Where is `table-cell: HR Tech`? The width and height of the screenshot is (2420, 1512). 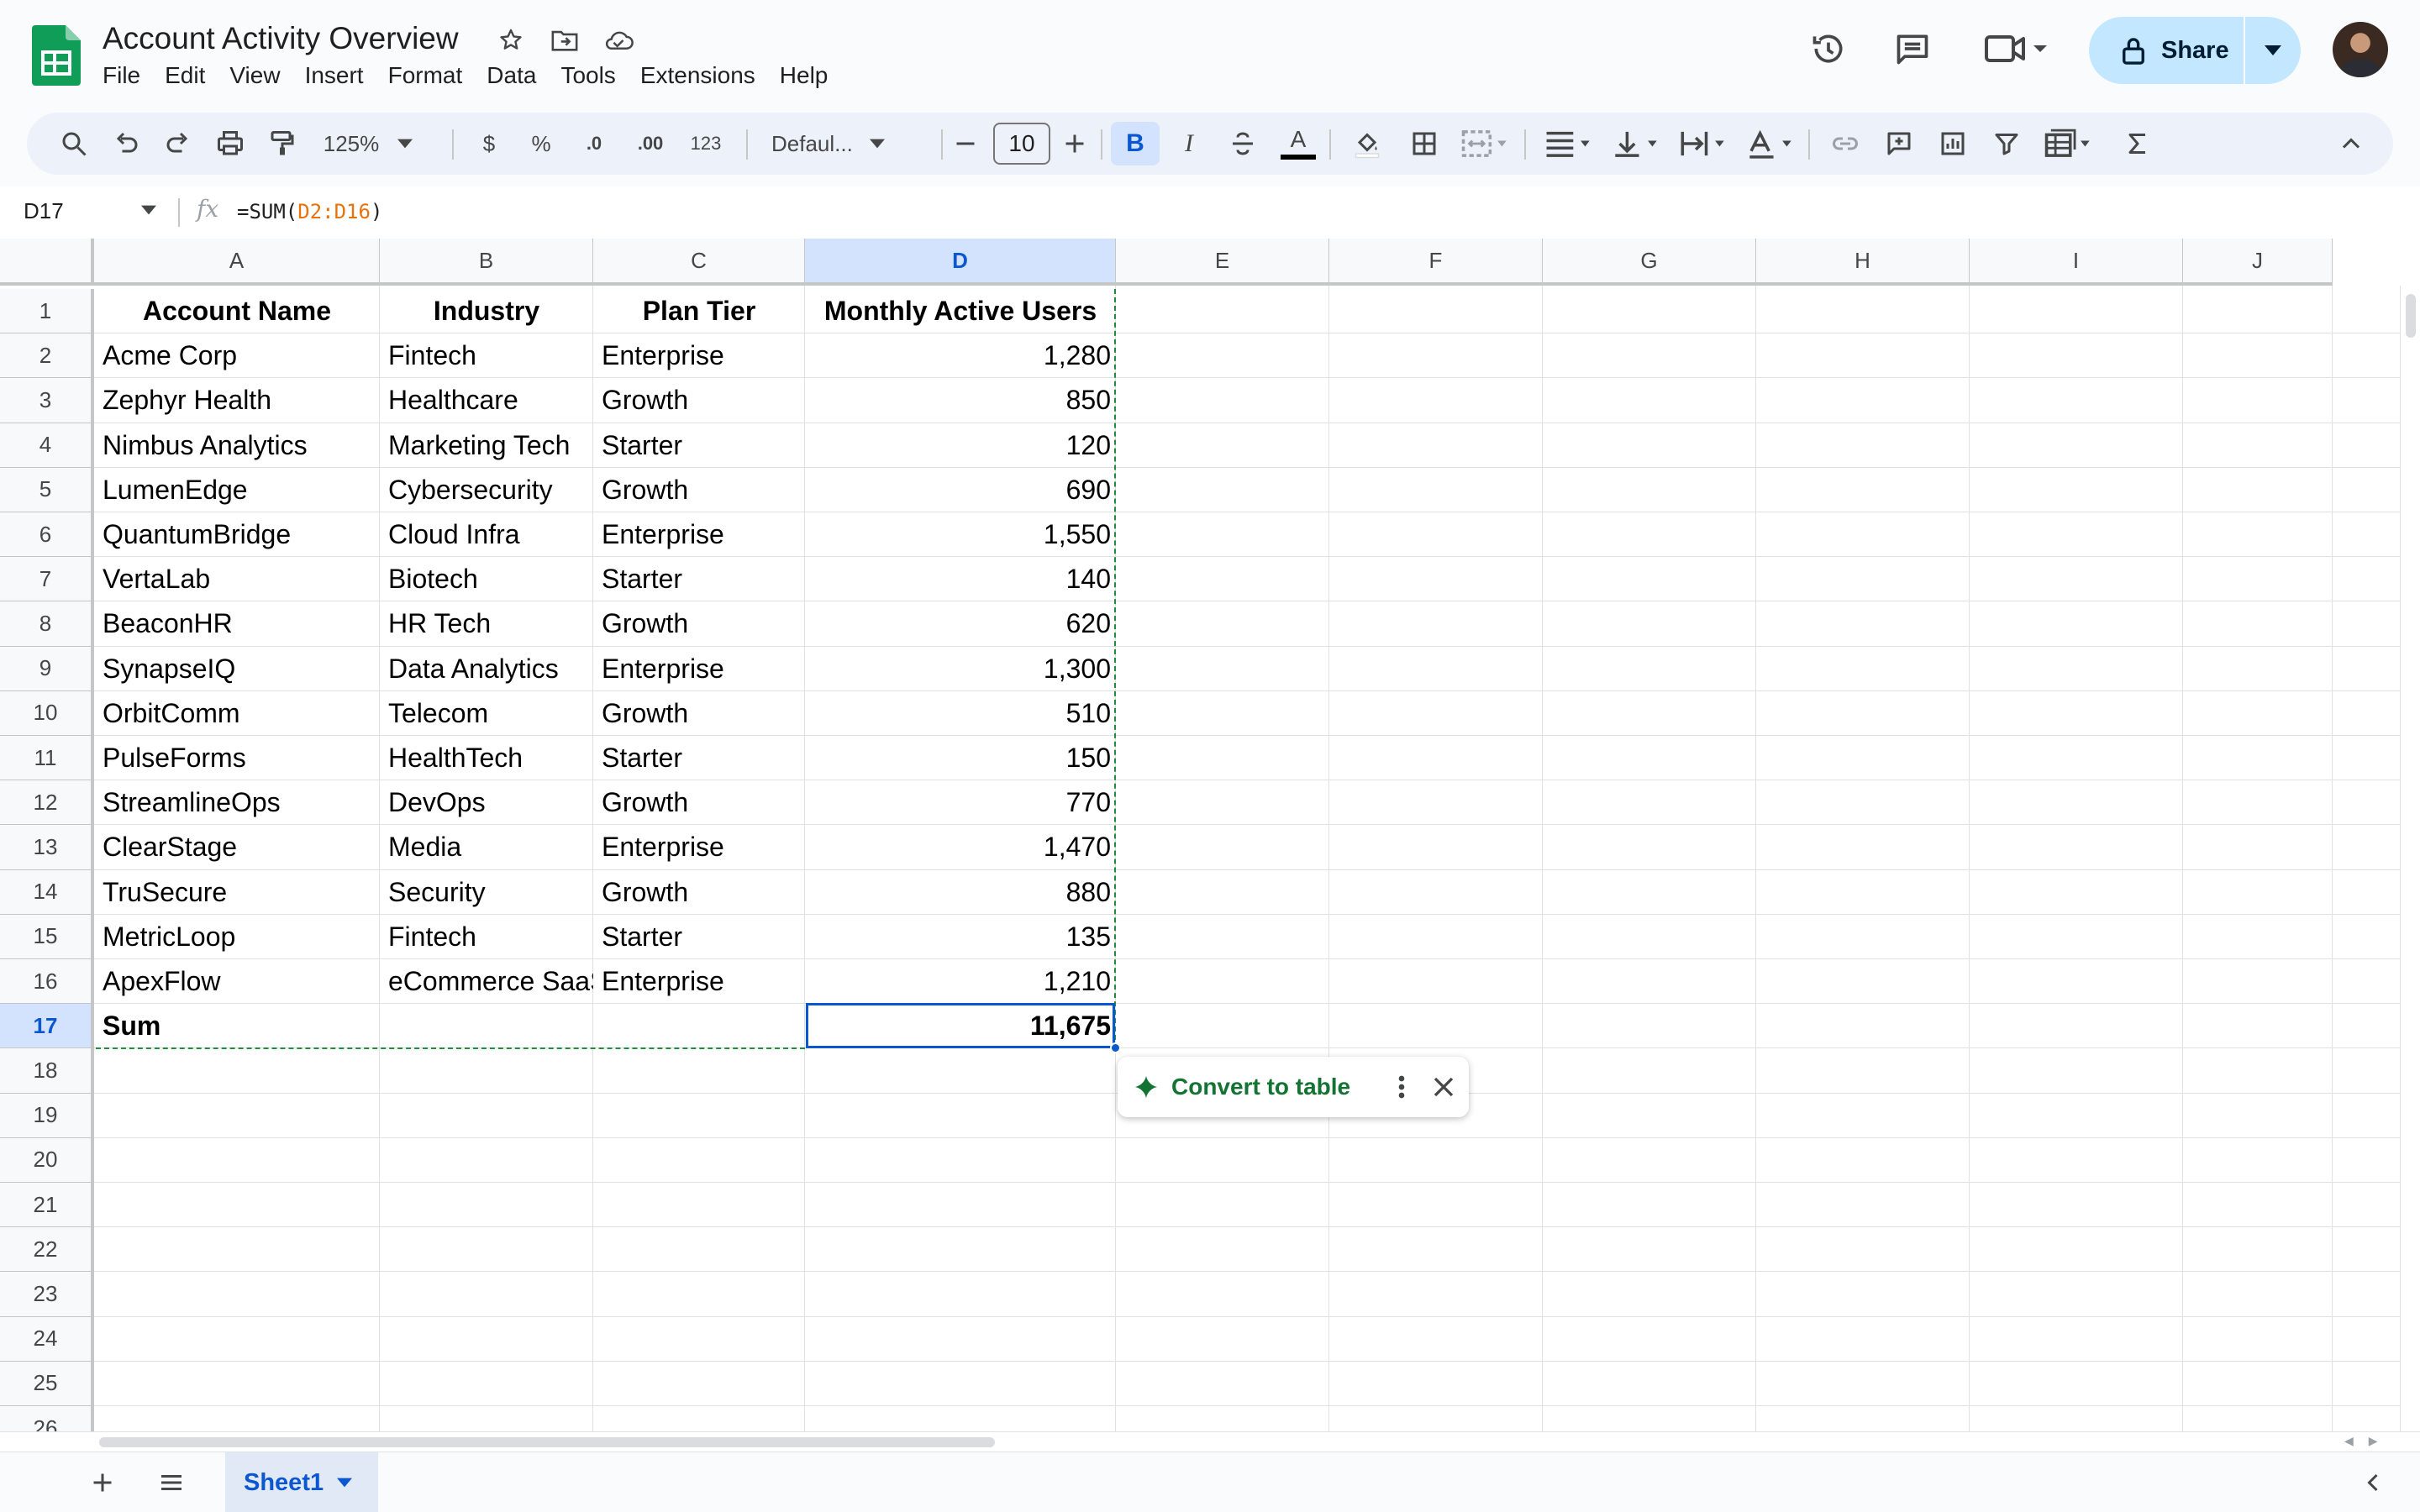
table-cell: HR Tech is located at coordinates (486, 623).